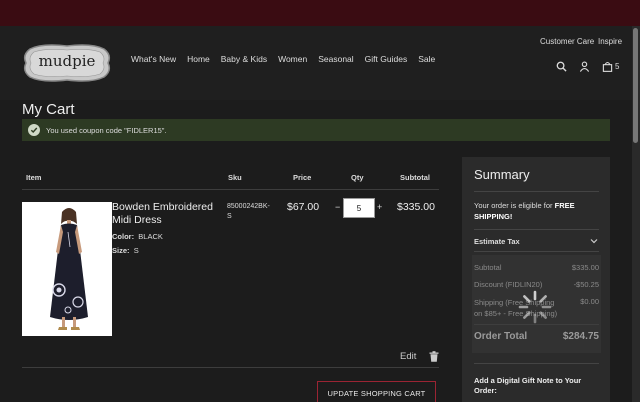 Image resolution: width=640 pixels, height=402 pixels. I want to click on nav-gift-guides: Gift Guides, so click(386, 59).